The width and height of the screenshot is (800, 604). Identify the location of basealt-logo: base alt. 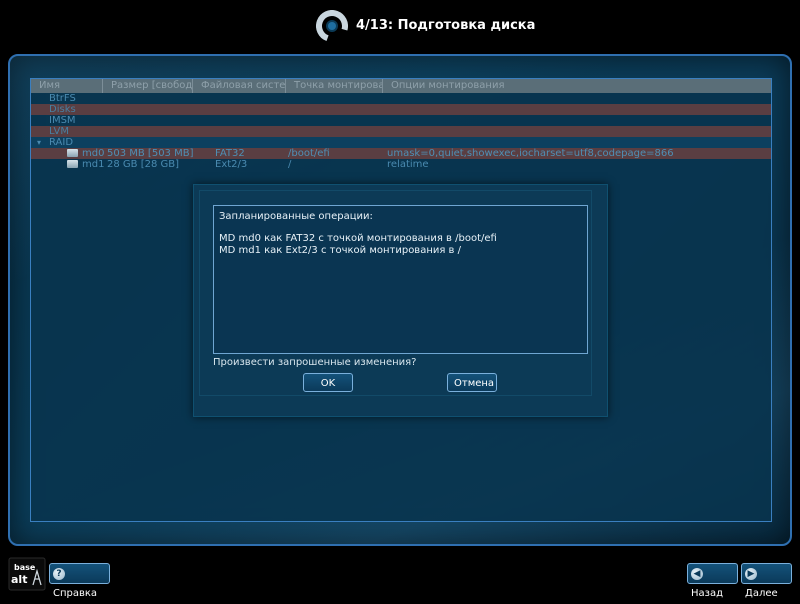
(27, 574).